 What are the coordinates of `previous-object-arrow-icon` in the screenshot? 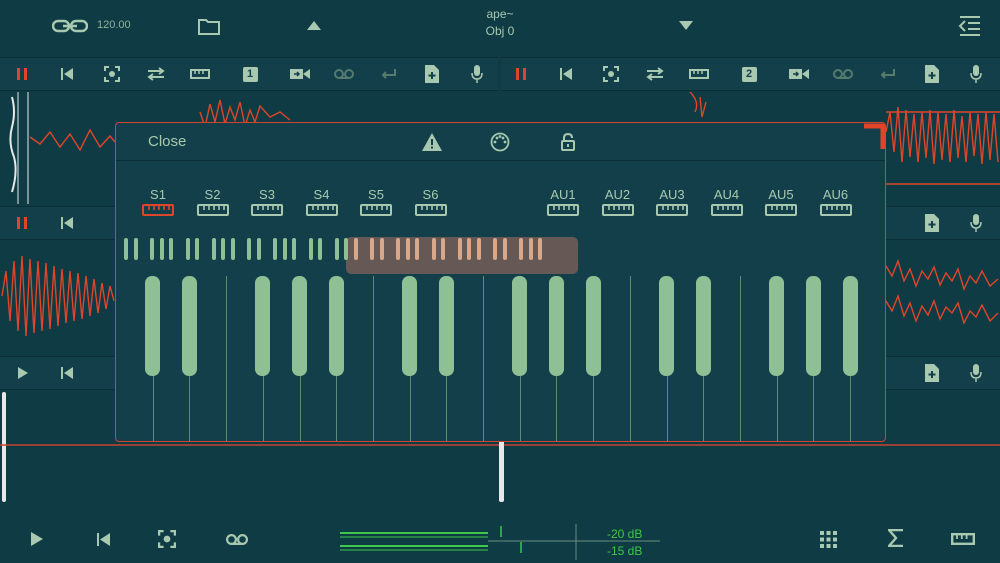 It's located at (314, 25).